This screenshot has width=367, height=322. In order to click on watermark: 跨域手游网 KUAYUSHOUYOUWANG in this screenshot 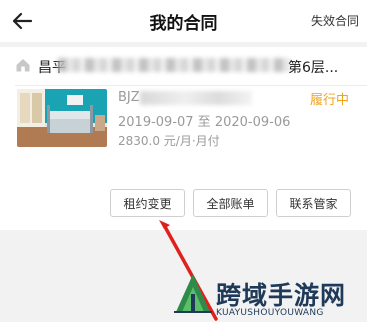, I will do `click(269, 296)`.